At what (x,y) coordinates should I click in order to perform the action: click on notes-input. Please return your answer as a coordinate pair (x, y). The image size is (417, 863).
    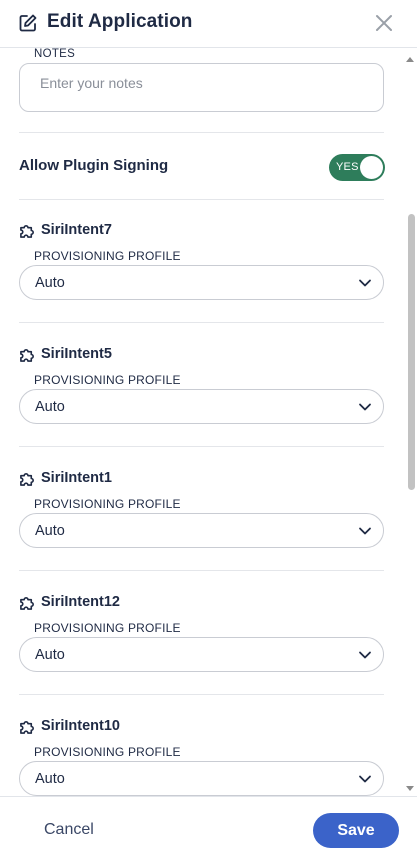
    Looking at the image, I should click on (200, 88).